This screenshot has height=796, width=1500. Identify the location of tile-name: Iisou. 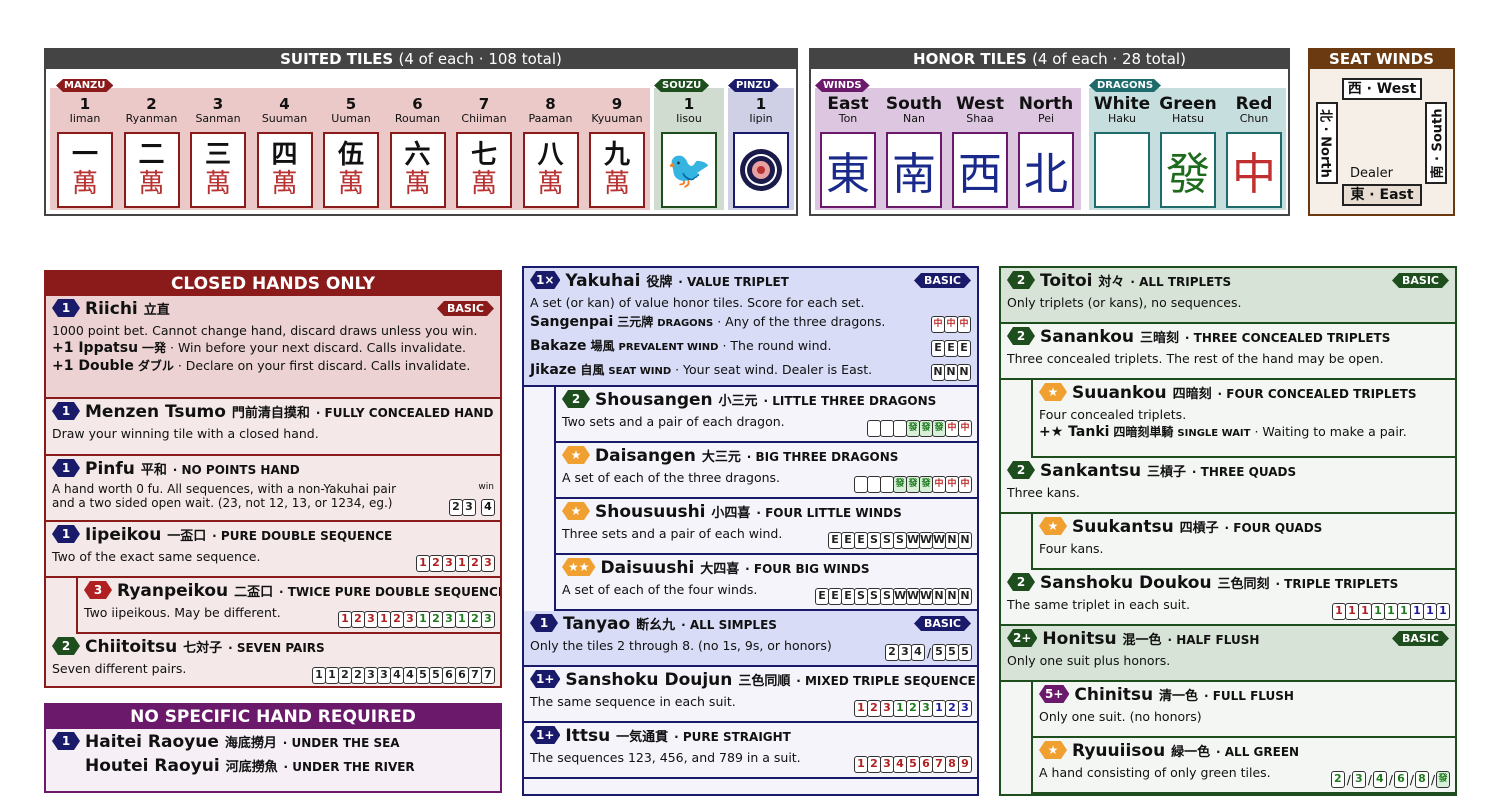
(689, 118).